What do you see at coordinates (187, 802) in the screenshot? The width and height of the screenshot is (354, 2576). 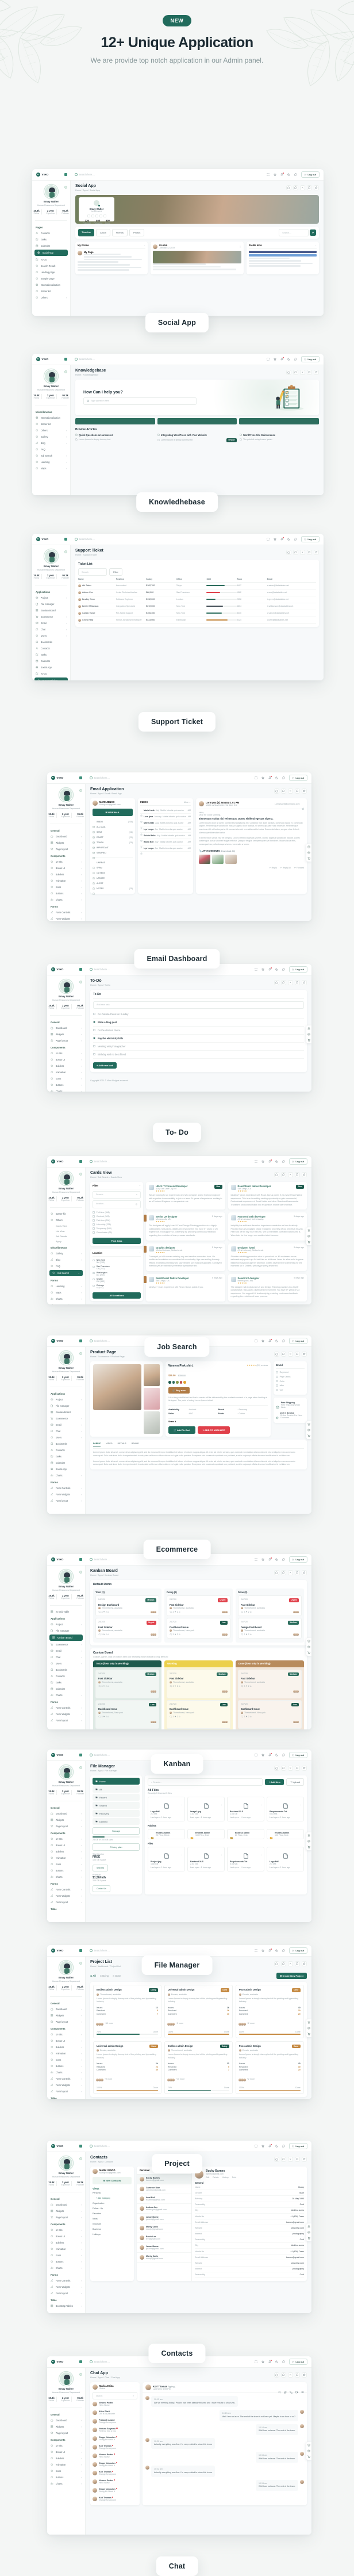 I see `more-button: More ⌄` at bounding box center [187, 802].